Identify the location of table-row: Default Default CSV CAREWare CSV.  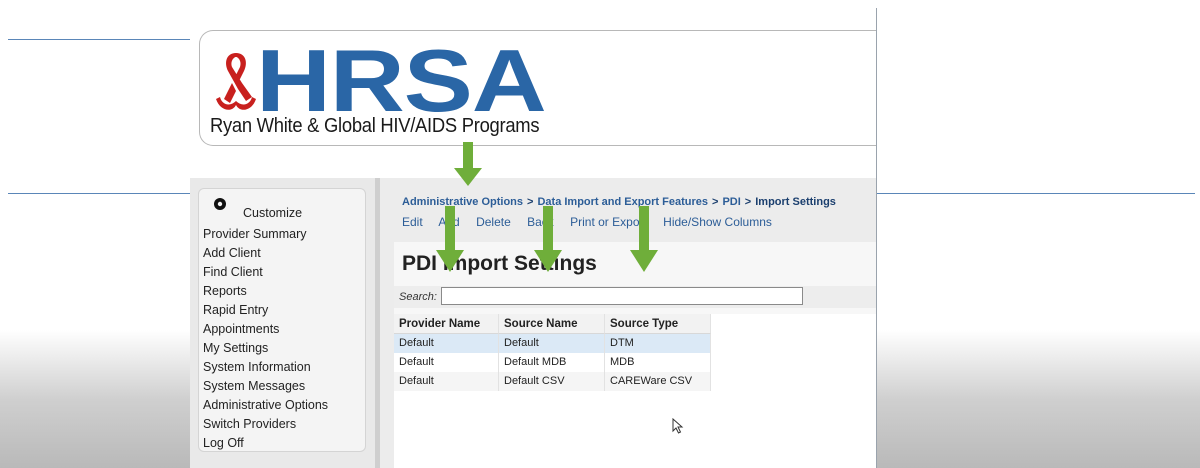
(635, 381).